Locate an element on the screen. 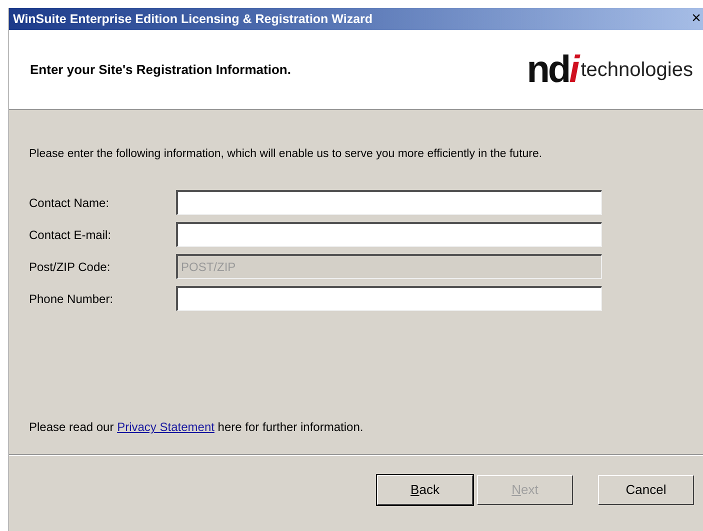 This screenshot has width=703, height=531. close-button: × is located at coordinates (697, 19).